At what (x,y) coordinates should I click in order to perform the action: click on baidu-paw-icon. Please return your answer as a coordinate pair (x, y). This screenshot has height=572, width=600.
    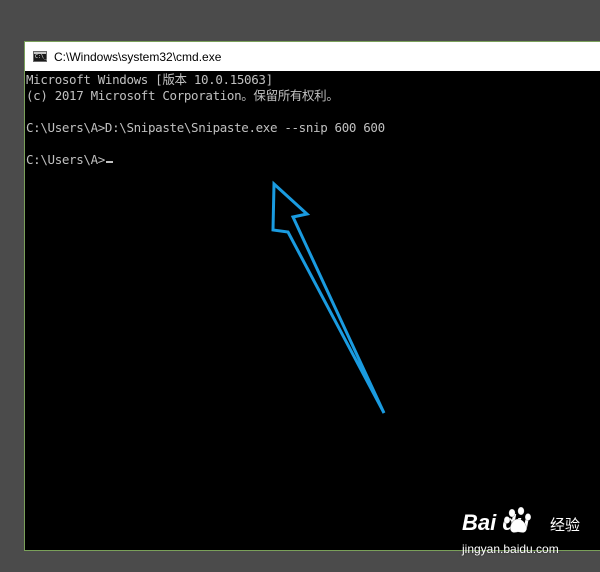
    Looking at the image, I should click on (517, 519).